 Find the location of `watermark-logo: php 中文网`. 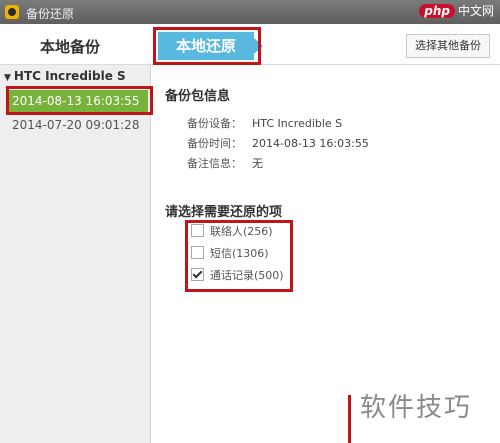

watermark-logo: php 中文网 is located at coordinates (456, 10).